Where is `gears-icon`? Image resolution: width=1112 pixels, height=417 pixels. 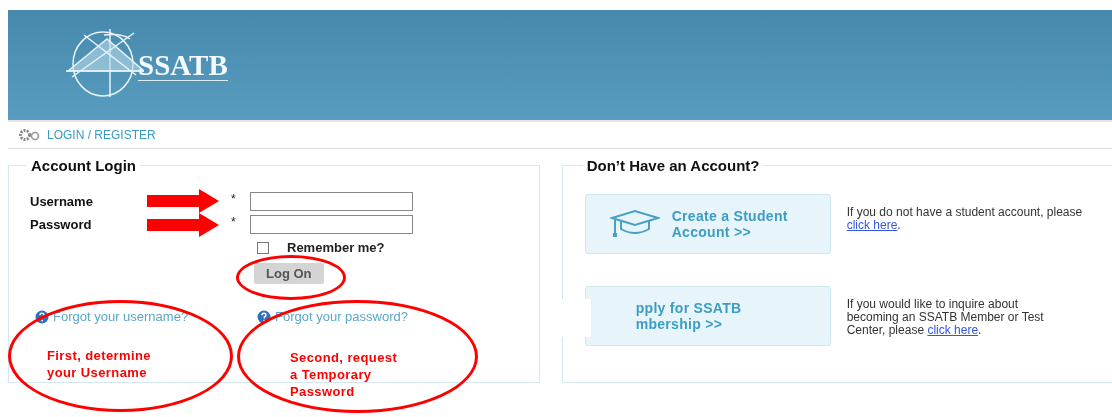 gears-icon is located at coordinates (30, 135).